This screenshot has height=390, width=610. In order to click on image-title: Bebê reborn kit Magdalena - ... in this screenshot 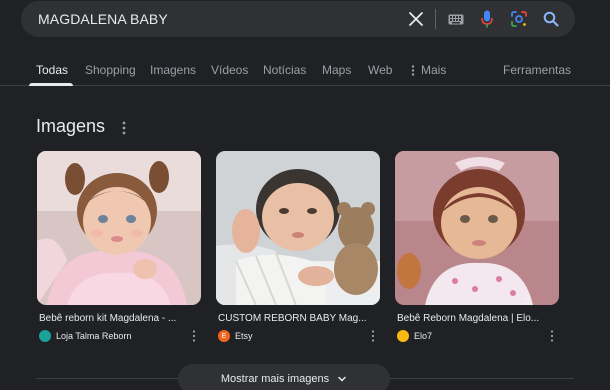, I will do `click(114, 318)`.